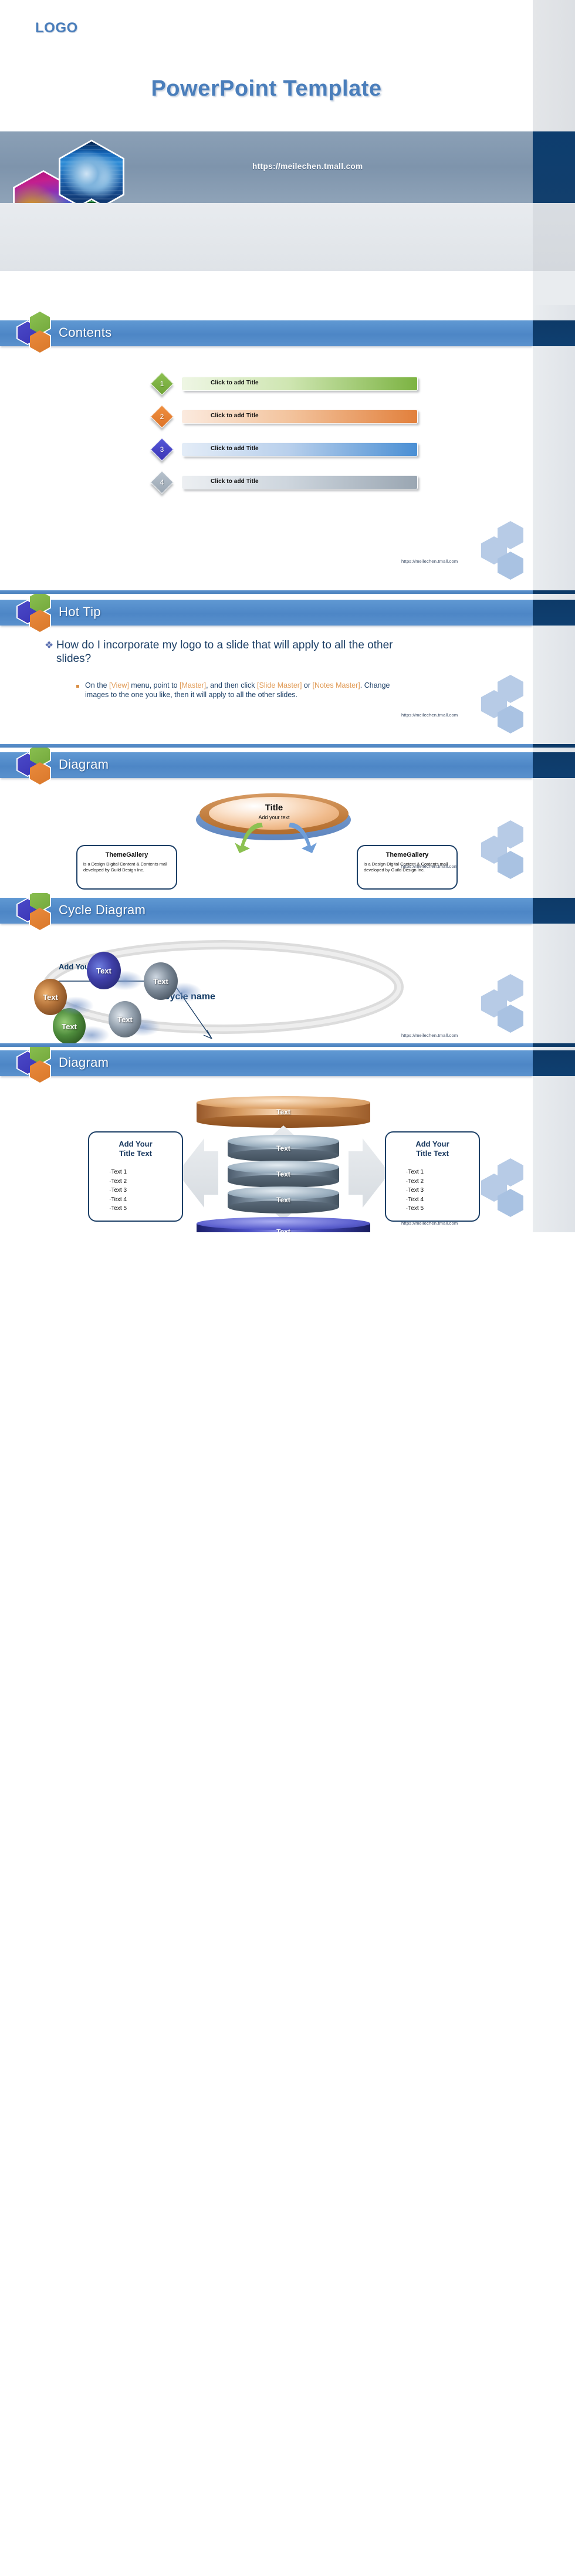 This screenshot has height=2576, width=575. Describe the element at coordinates (554, 65) in the screenshot. I see `title-right-strip` at that location.